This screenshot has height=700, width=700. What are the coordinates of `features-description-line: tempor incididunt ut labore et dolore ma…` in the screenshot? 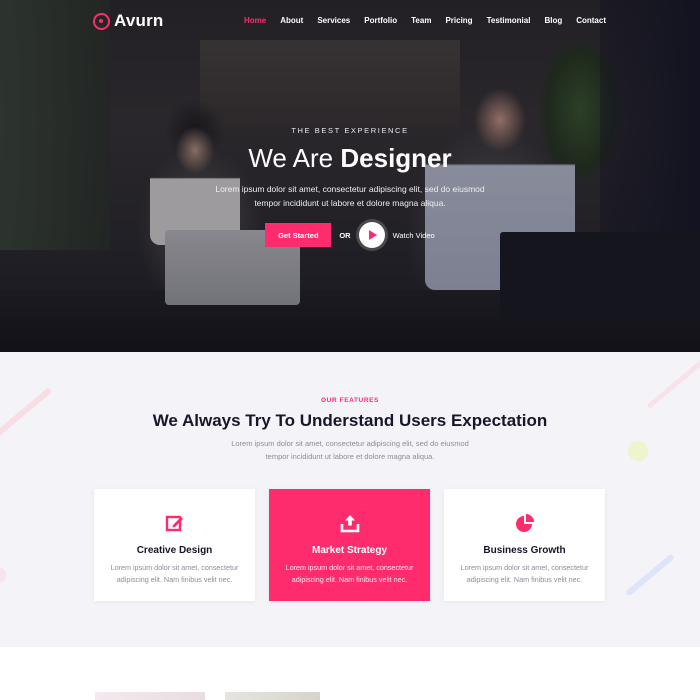 It's located at (350, 456).